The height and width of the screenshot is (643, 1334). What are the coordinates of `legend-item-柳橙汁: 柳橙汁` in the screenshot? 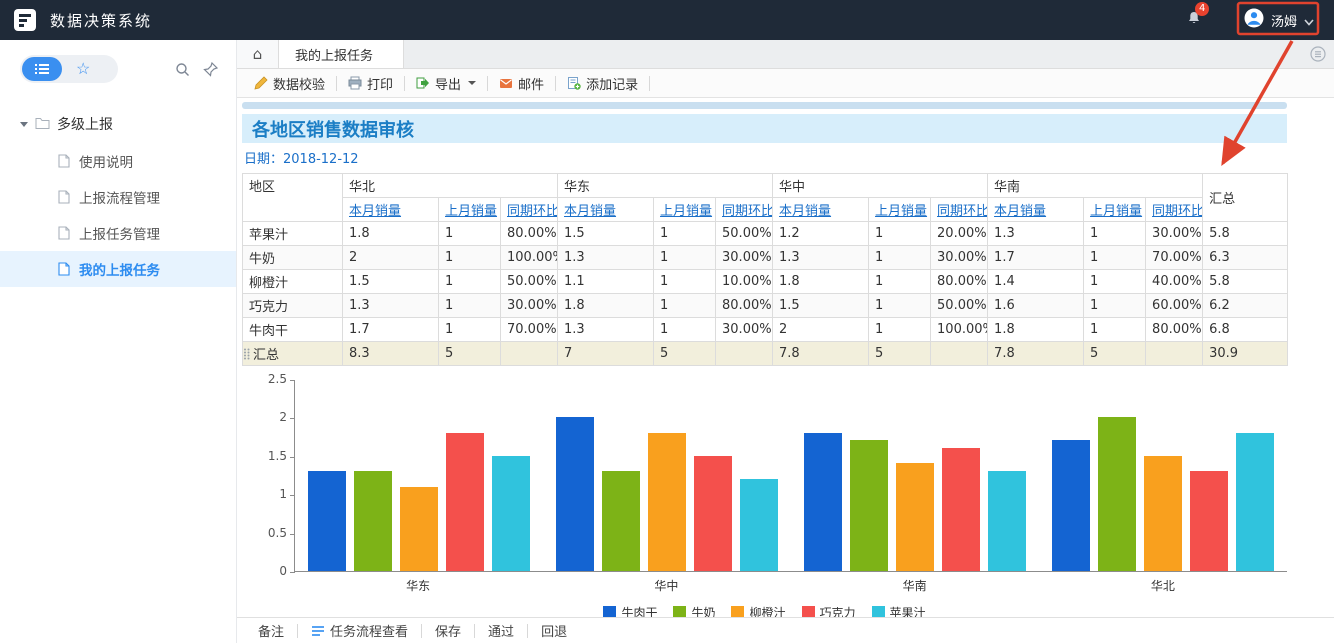 It's located at (758, 610).